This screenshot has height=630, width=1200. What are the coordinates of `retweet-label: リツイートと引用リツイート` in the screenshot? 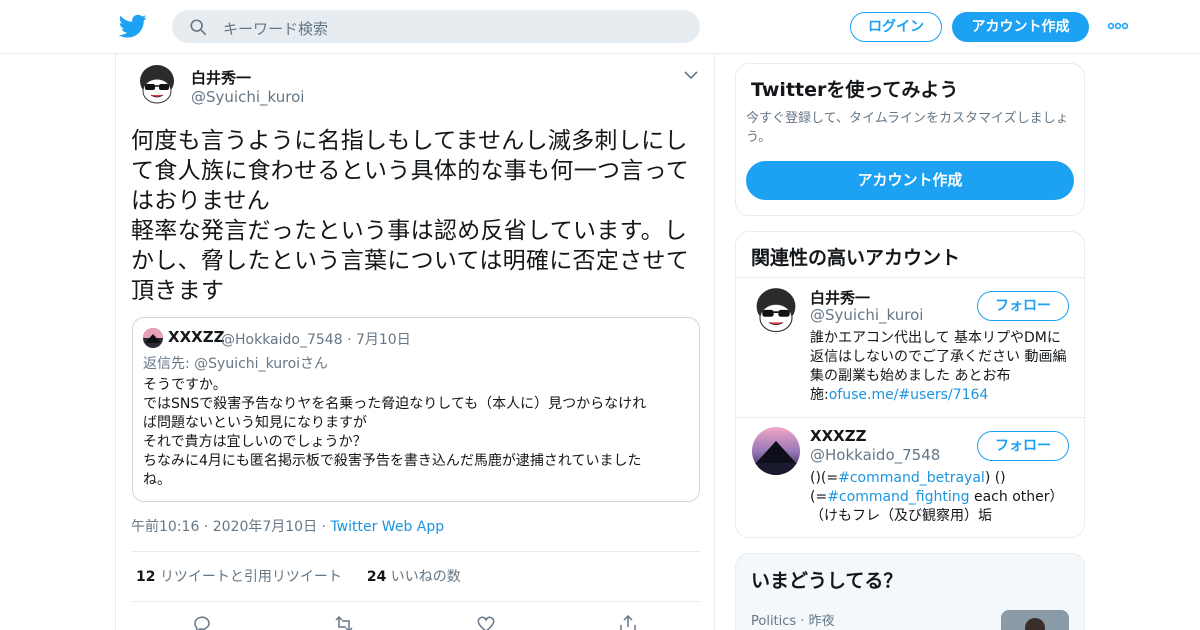 It's located at (250, 577).